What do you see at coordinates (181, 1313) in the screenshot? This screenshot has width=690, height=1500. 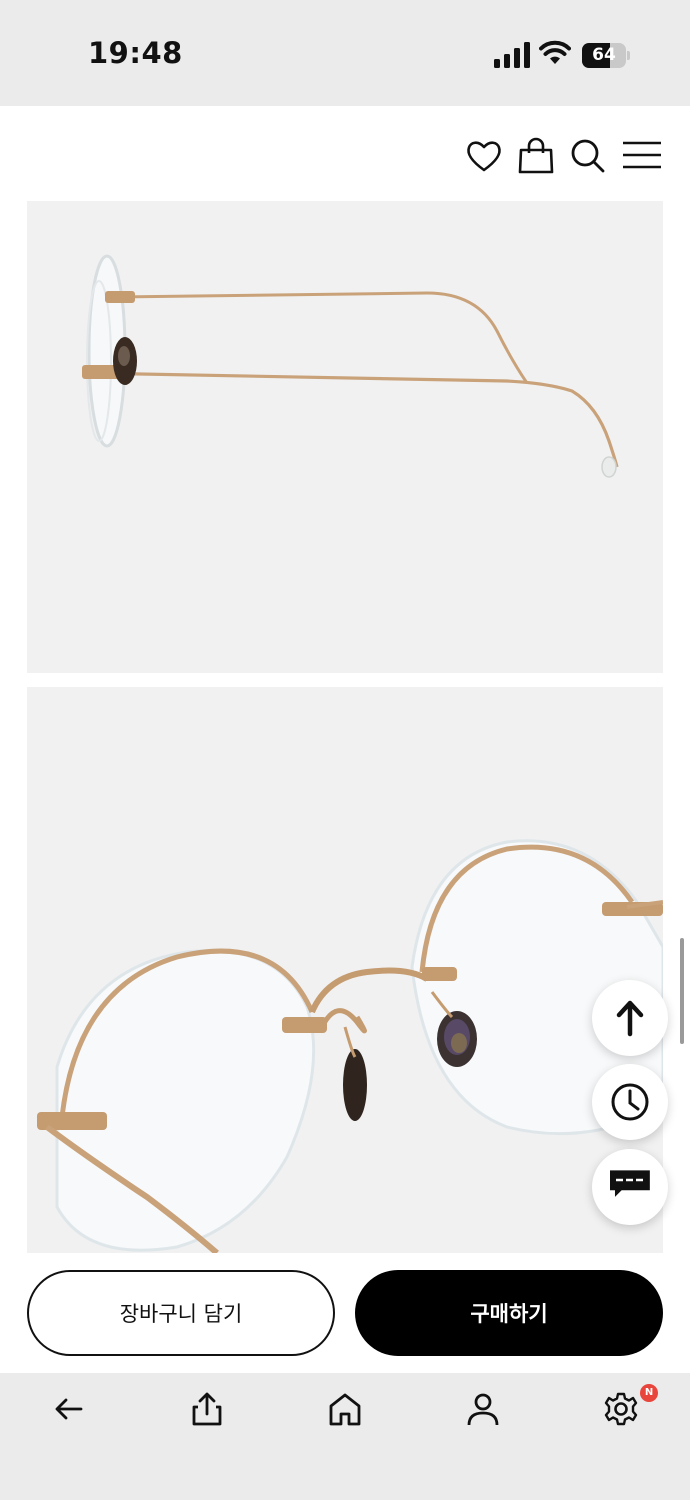 I see `add-to-cart-button: 장바구니 담기` at bounding box center [181, 1313].